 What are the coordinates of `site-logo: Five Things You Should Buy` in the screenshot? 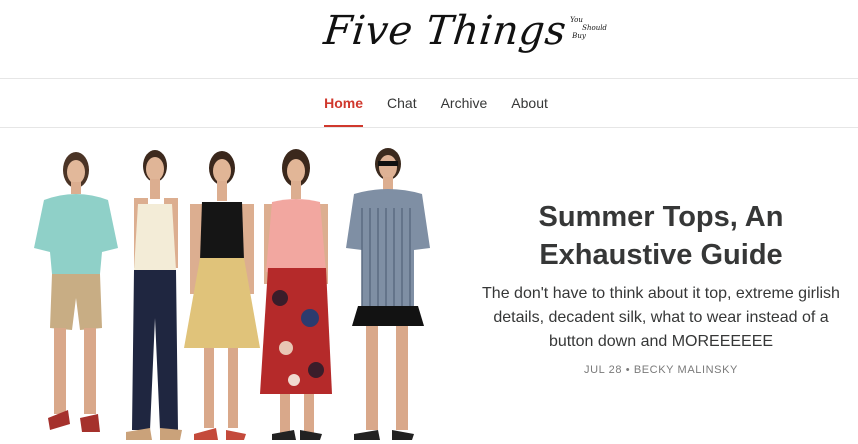 It's located at (465, 31).